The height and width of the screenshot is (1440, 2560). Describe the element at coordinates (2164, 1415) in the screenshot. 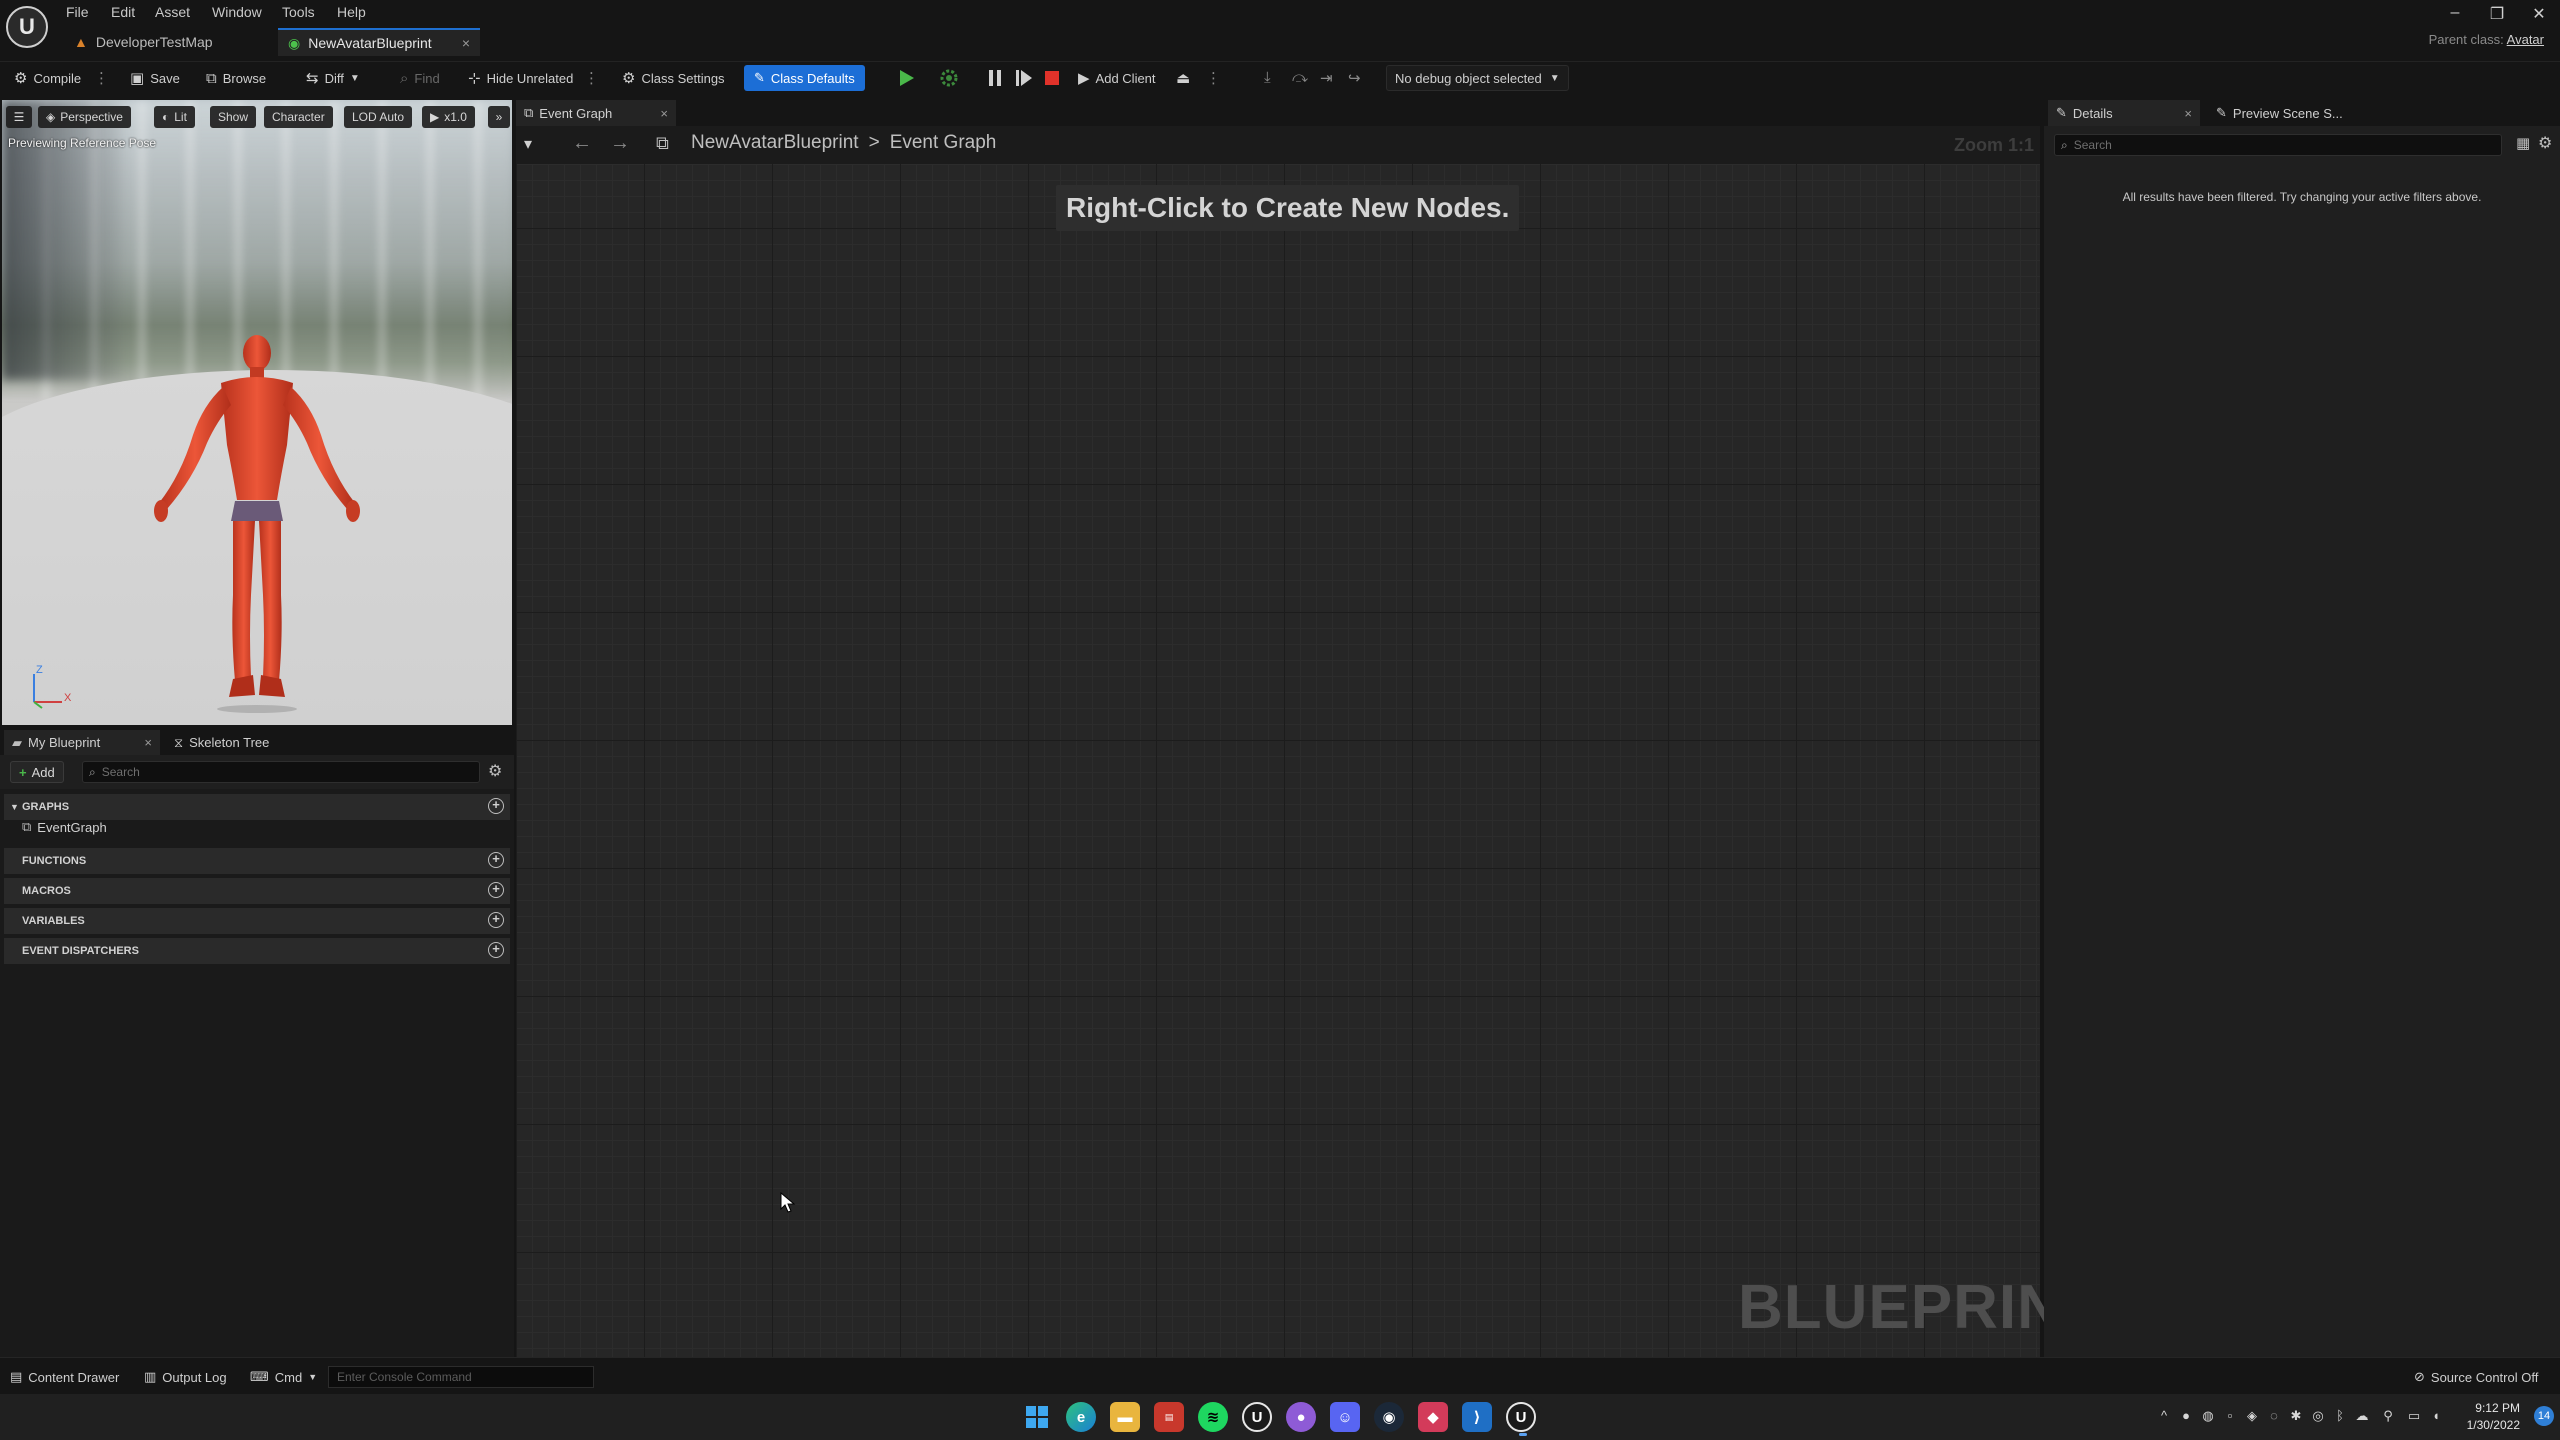

I see `tray-overflow-icon: ^` at that location.